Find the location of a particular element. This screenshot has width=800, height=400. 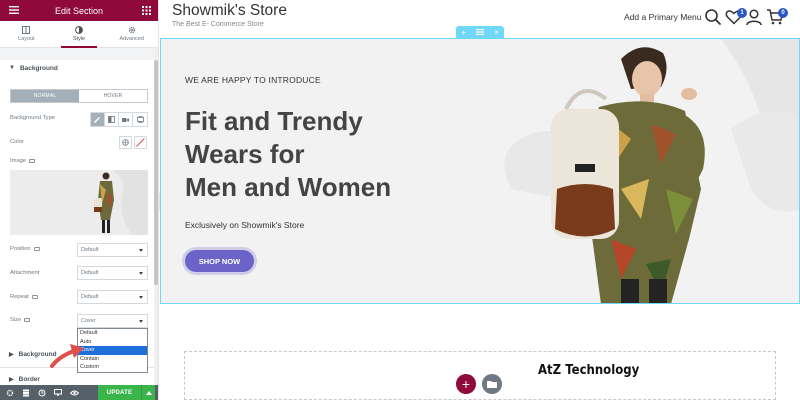

hero-heading-line: Fit and Trendy is located at coordinates (274, 121).